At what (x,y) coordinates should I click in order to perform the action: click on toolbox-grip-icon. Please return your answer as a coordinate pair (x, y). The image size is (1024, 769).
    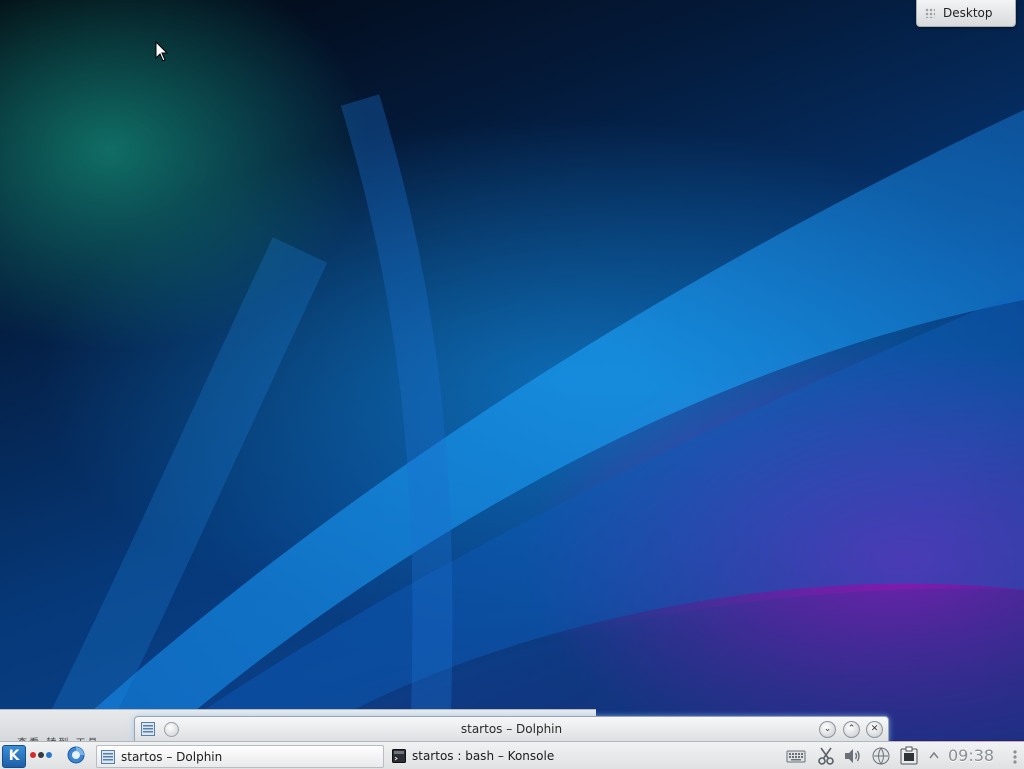
    Looking at the image, I should click on (930, 13).